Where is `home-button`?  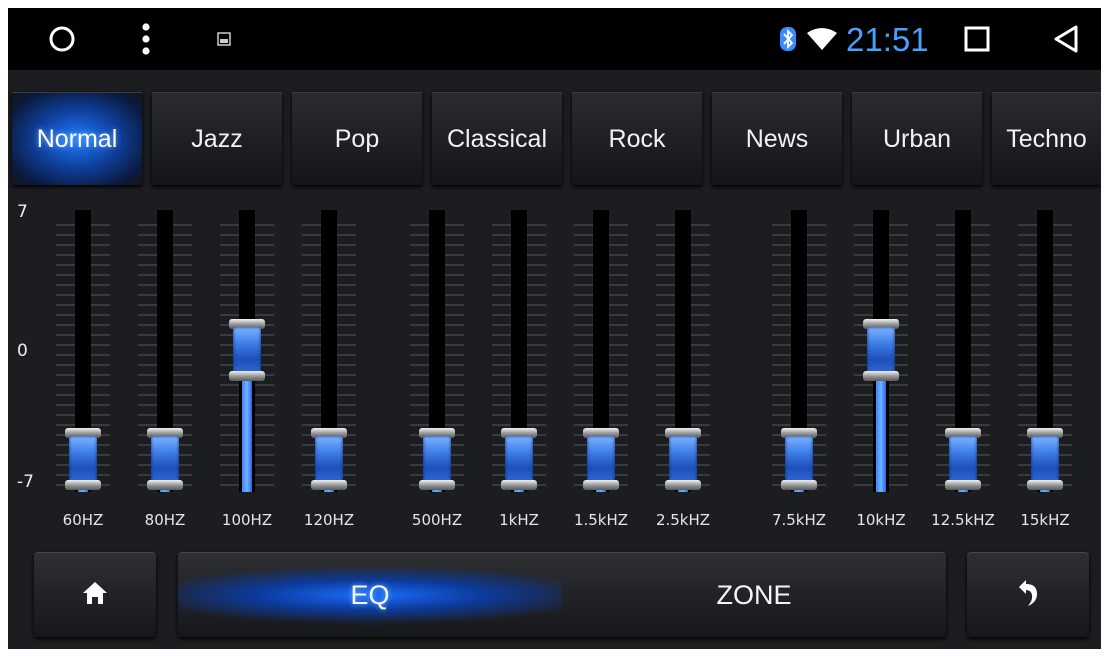
home-button is located at coordinates (95, 594).